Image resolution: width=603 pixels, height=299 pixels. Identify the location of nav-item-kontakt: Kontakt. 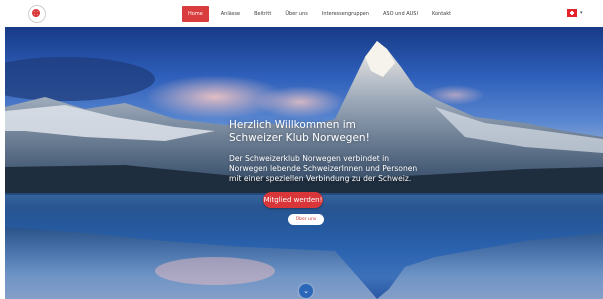
(441, 14).